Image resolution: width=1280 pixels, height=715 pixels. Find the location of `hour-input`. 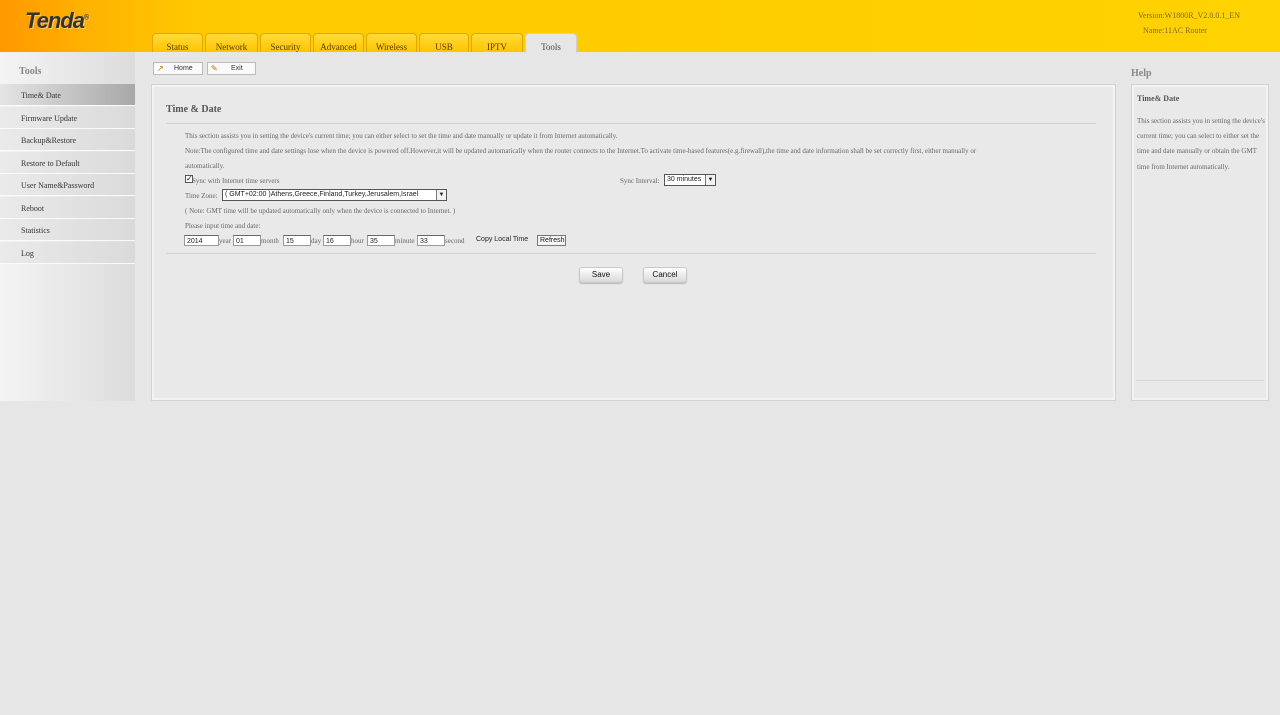

hour-input is located at coordinates (337, 240).